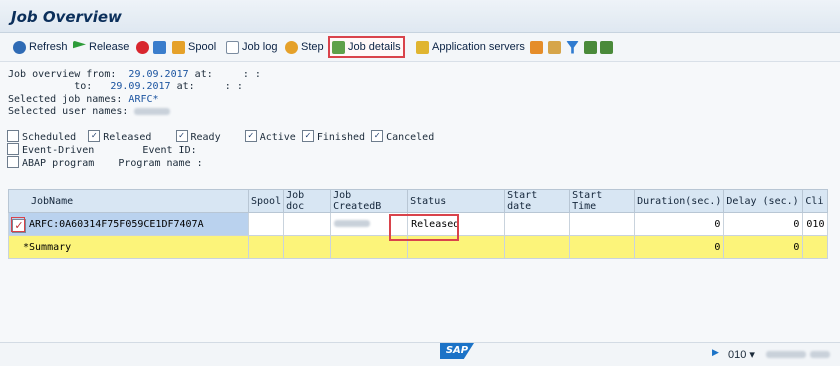  What do you see at coordinates (352, 223) in the screenshot?
I see `redacted-creator` at bounding box center [352, 223].